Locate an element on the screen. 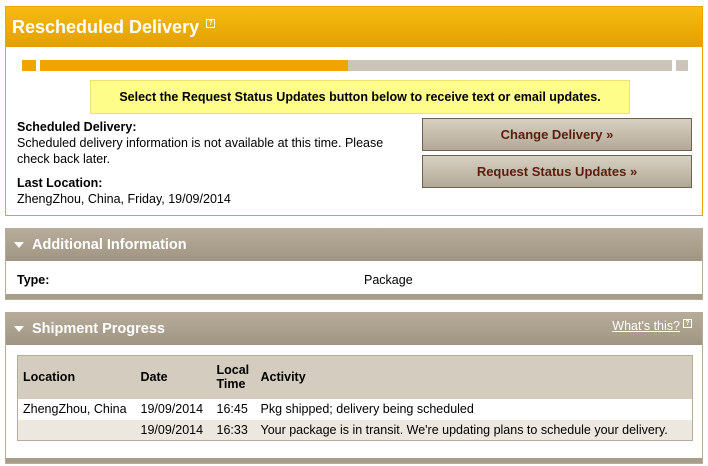 This screenshot has height=466, width=708. column-header: Date is located at coordinates (173, 377).